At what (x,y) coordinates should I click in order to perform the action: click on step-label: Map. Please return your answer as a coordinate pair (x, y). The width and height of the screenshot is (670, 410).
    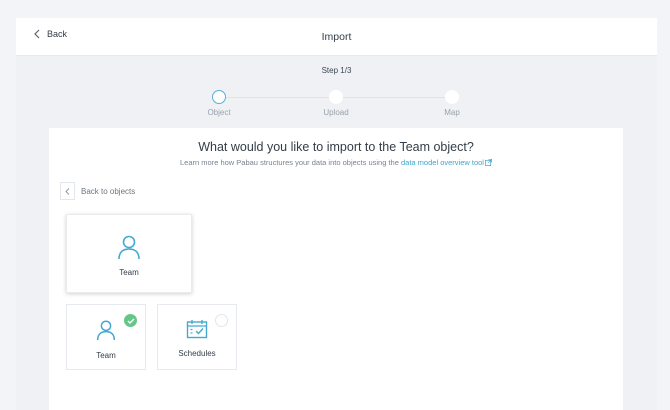
    Looking at the image, I should click on (452, 112).